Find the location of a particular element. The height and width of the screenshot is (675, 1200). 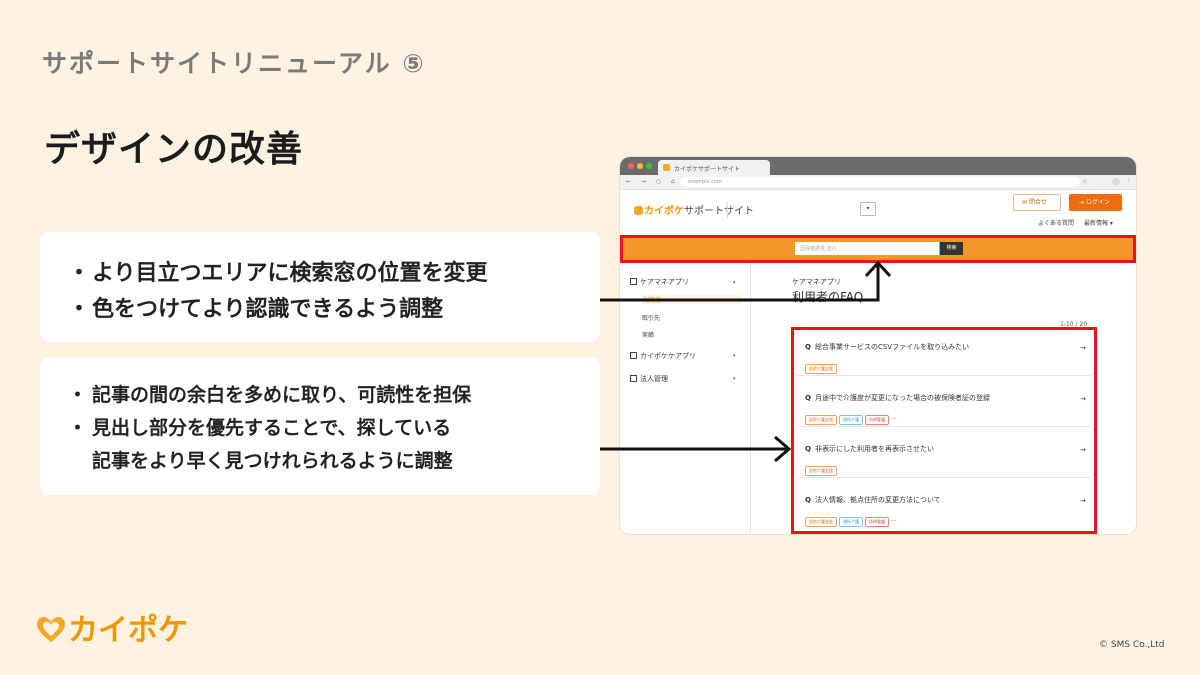

login-button: ⇥ ログイン is located at coordinates (1095, 202).